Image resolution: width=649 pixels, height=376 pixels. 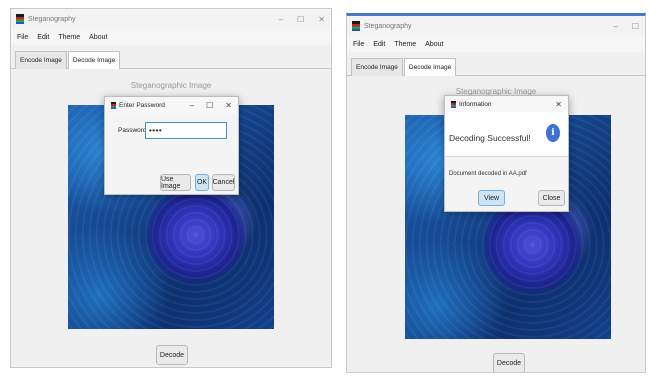 What do you see at coordinates (496, 67) in the screenshot?
I see `right-tab-bar: Encode Image Decode Image` at bounding box center [496, 67].